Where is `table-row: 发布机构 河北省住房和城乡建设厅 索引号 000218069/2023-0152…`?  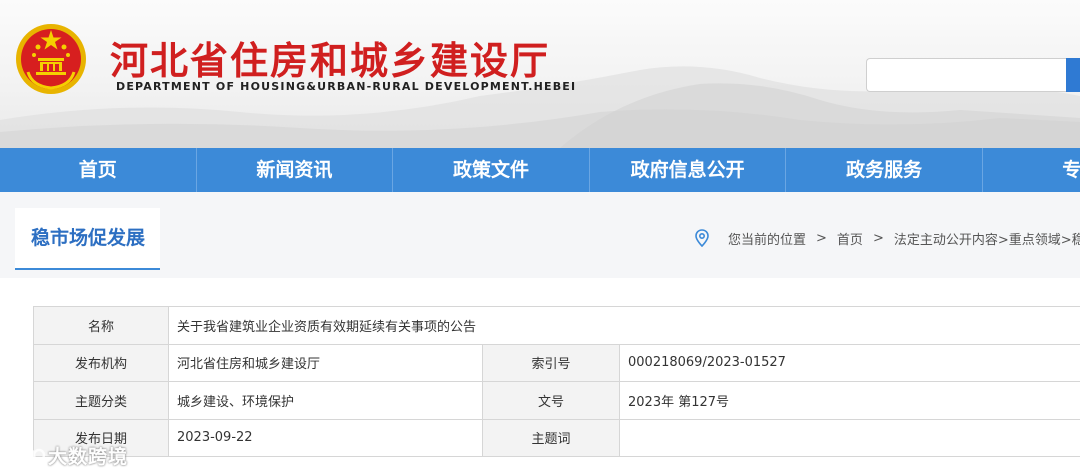
table-row: 发布机构 河北省住房和城乡建设厅 索引号 000218069/2023-0152… is located at coordinates (556, 362).